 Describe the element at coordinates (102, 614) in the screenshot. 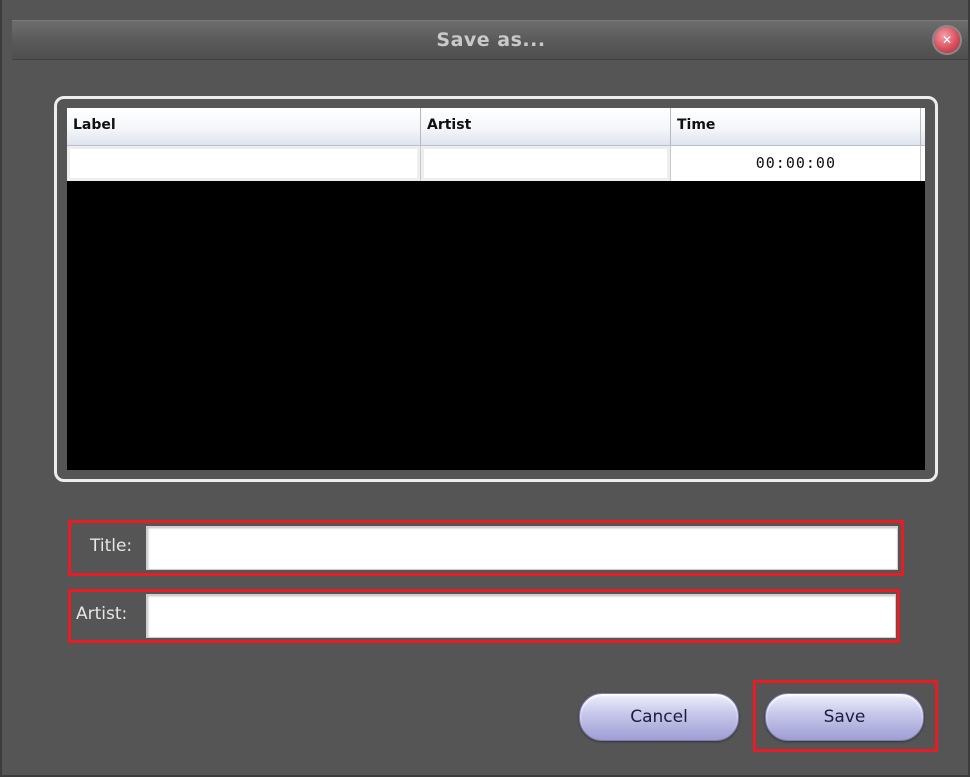

I see `artist-label: Artist:` at that location.